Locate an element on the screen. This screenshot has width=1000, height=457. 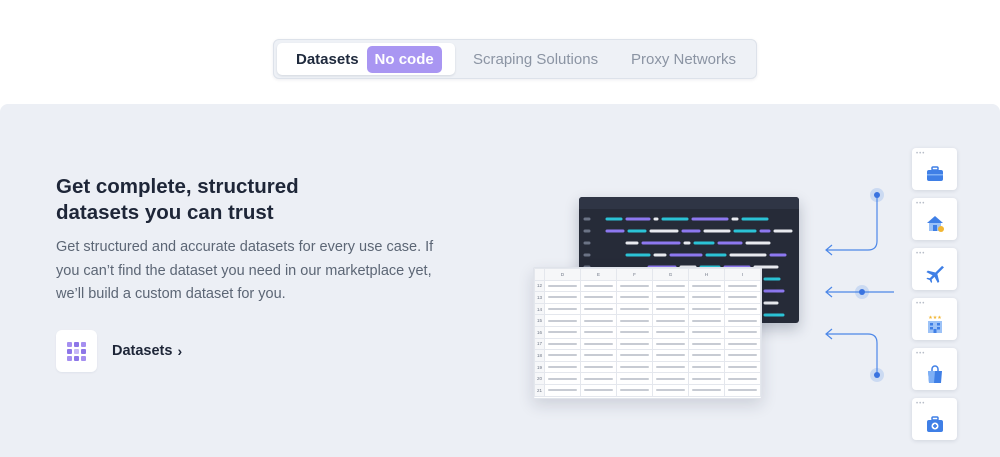
airplane-card: ••• is located at coordinates (934, 269).